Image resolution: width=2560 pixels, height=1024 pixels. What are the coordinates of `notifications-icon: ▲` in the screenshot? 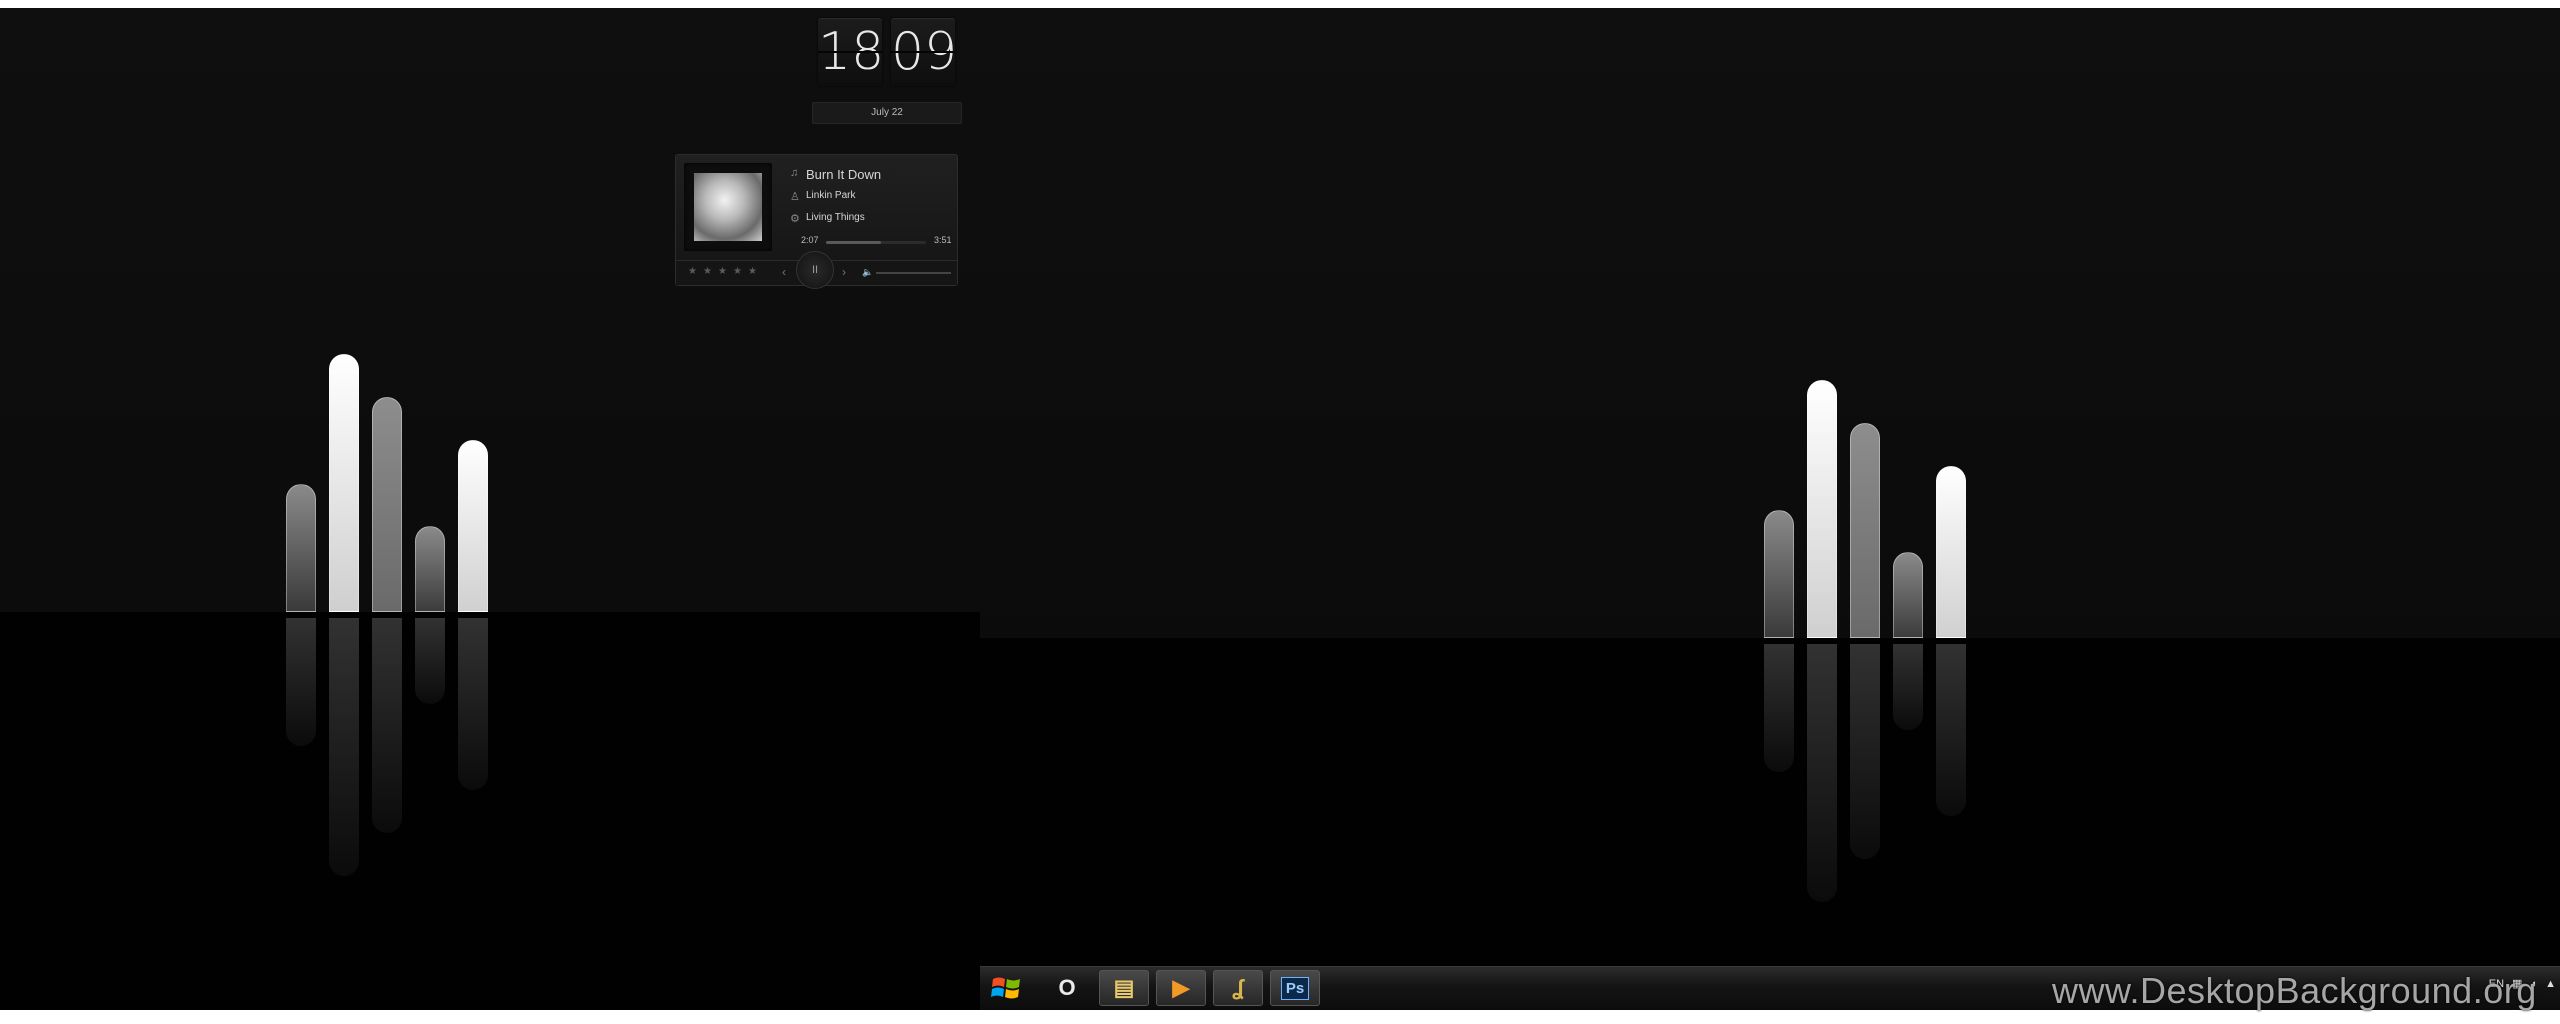 It's located at (2550, 984).